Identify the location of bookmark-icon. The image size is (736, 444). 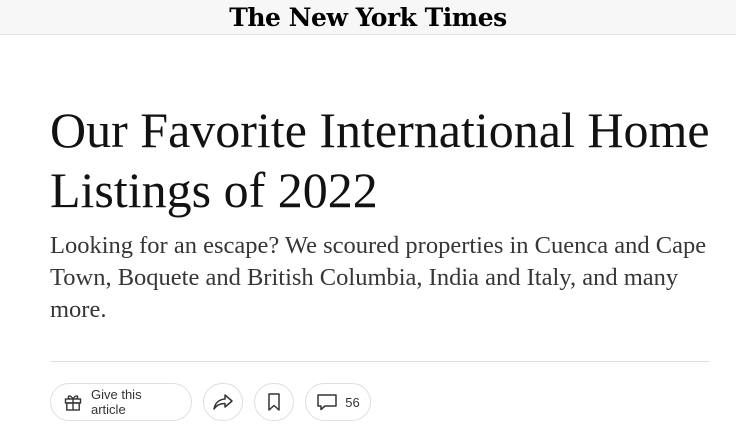
(274, 402).